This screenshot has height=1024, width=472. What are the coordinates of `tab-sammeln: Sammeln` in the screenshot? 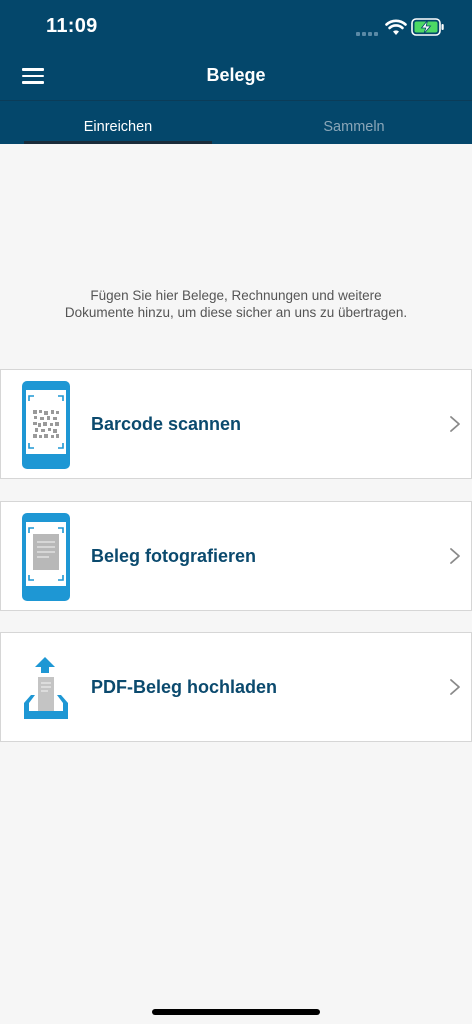 It's located at (354, 122).